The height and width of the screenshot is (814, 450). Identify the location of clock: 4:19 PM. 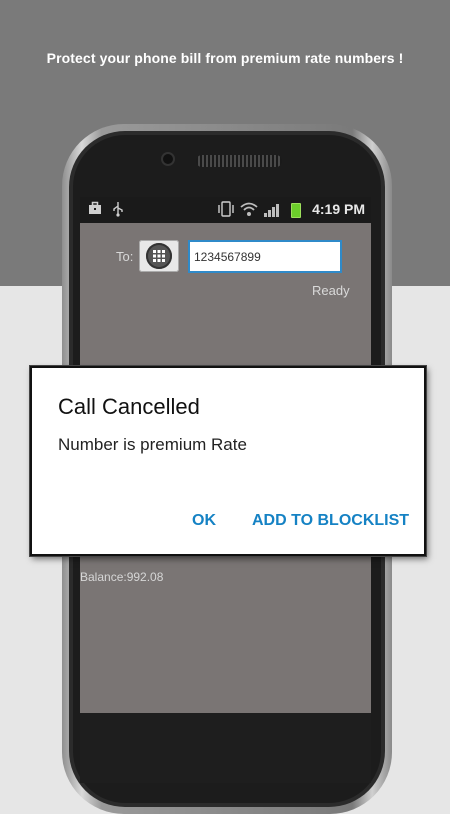
(338, 209).